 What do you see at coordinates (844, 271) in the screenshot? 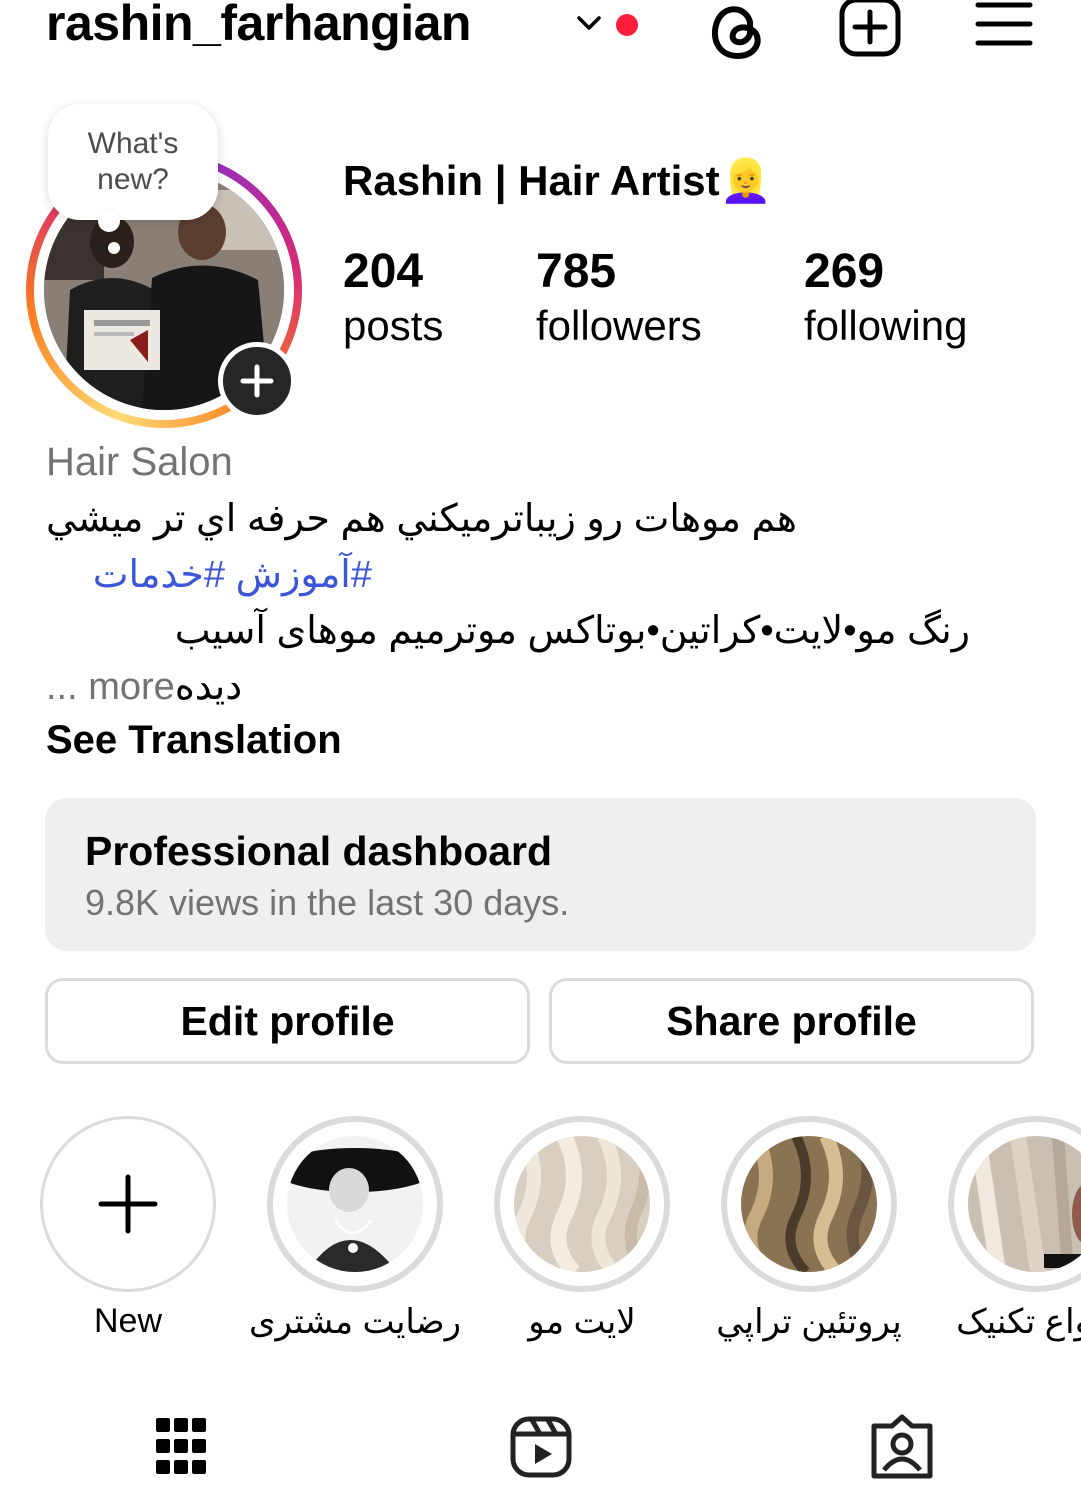
I see `following-count: 269` at bounding box center [844, 271].